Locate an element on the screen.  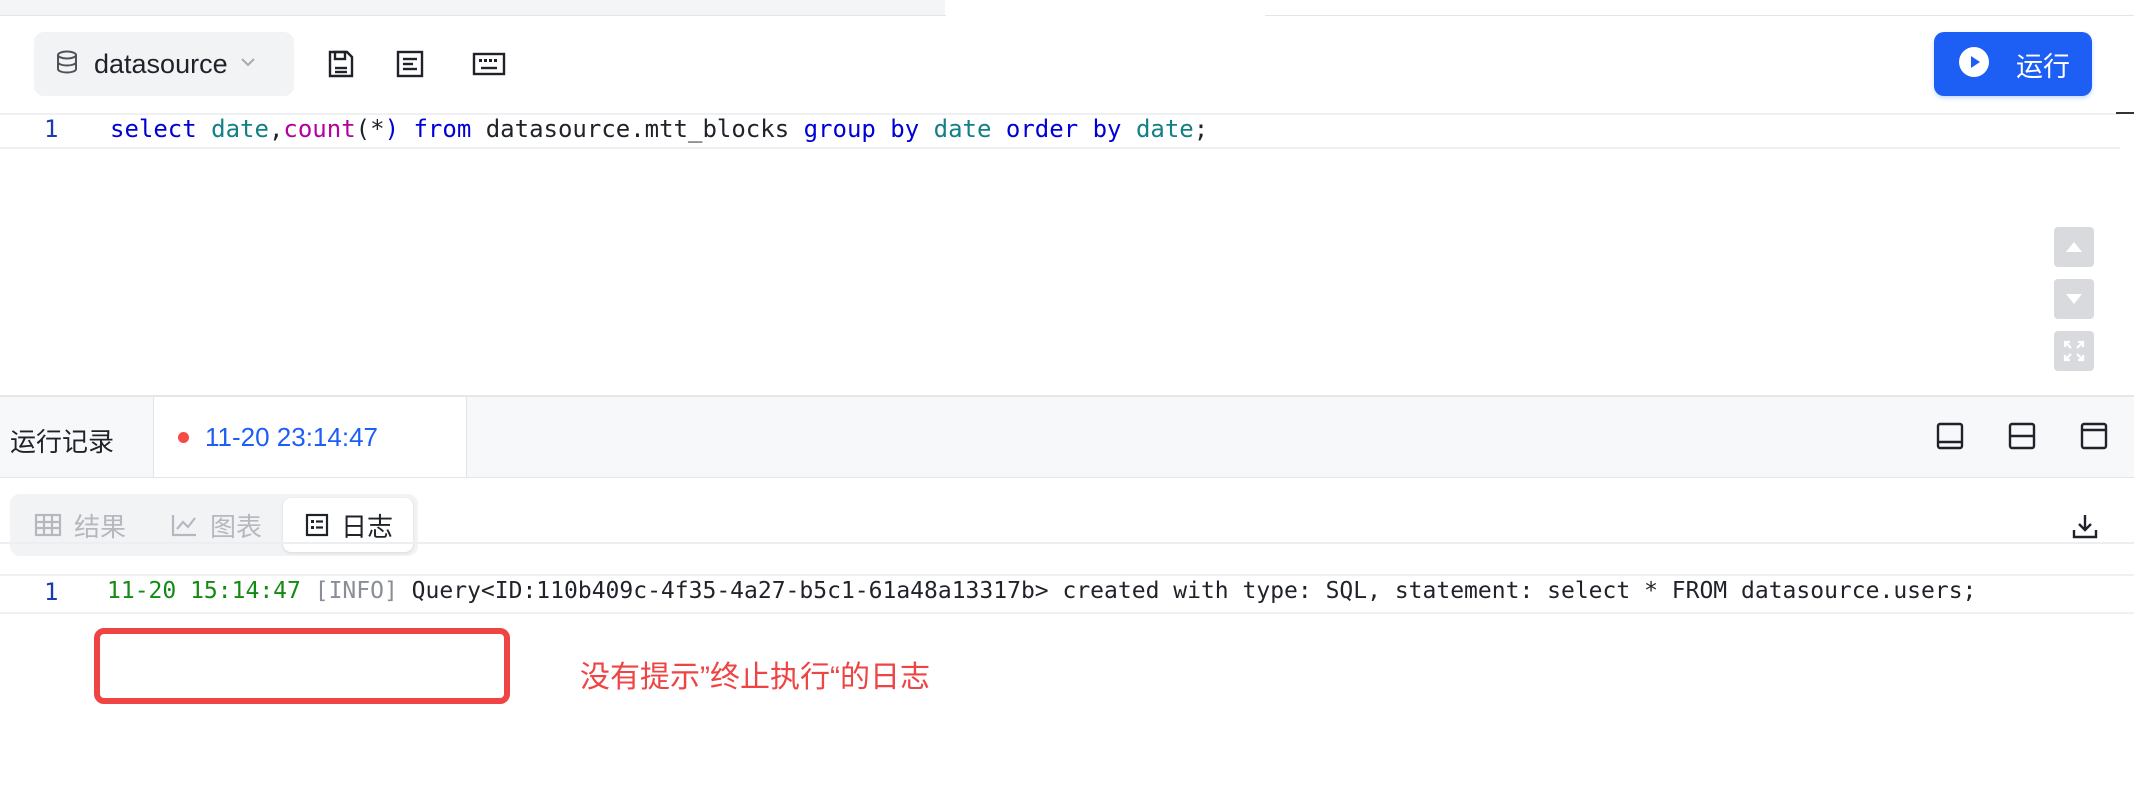
chevron-down-icon is located at coordinates (248, 64).